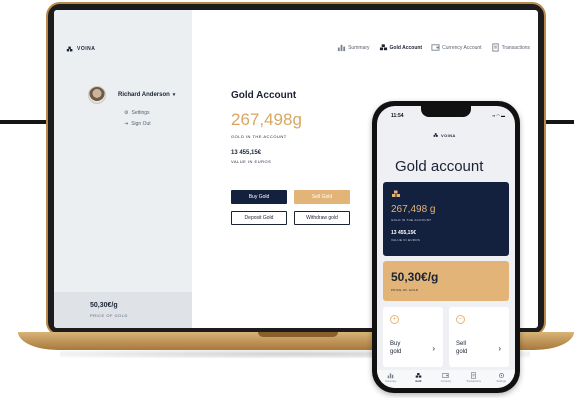  I want to click on status-time: 11:54, so click(397, 116).